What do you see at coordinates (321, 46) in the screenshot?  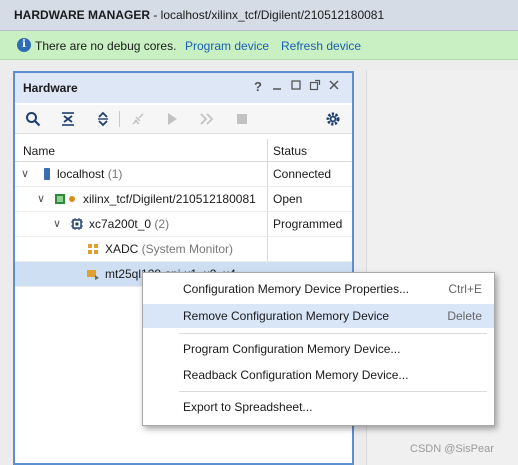 I see `refresh-device-link: Refresh device` at bounding box center [321, 46].